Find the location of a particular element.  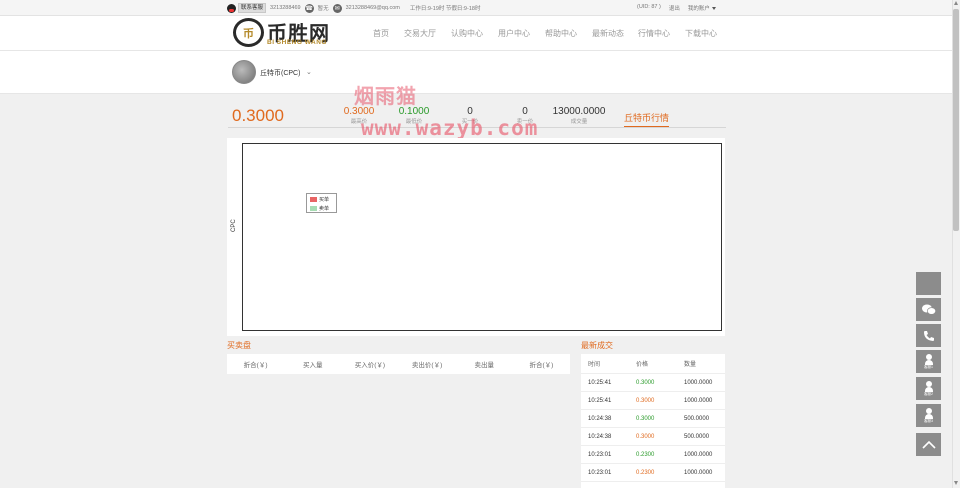

chevron-down-icon is located at coordinates (713, 9).